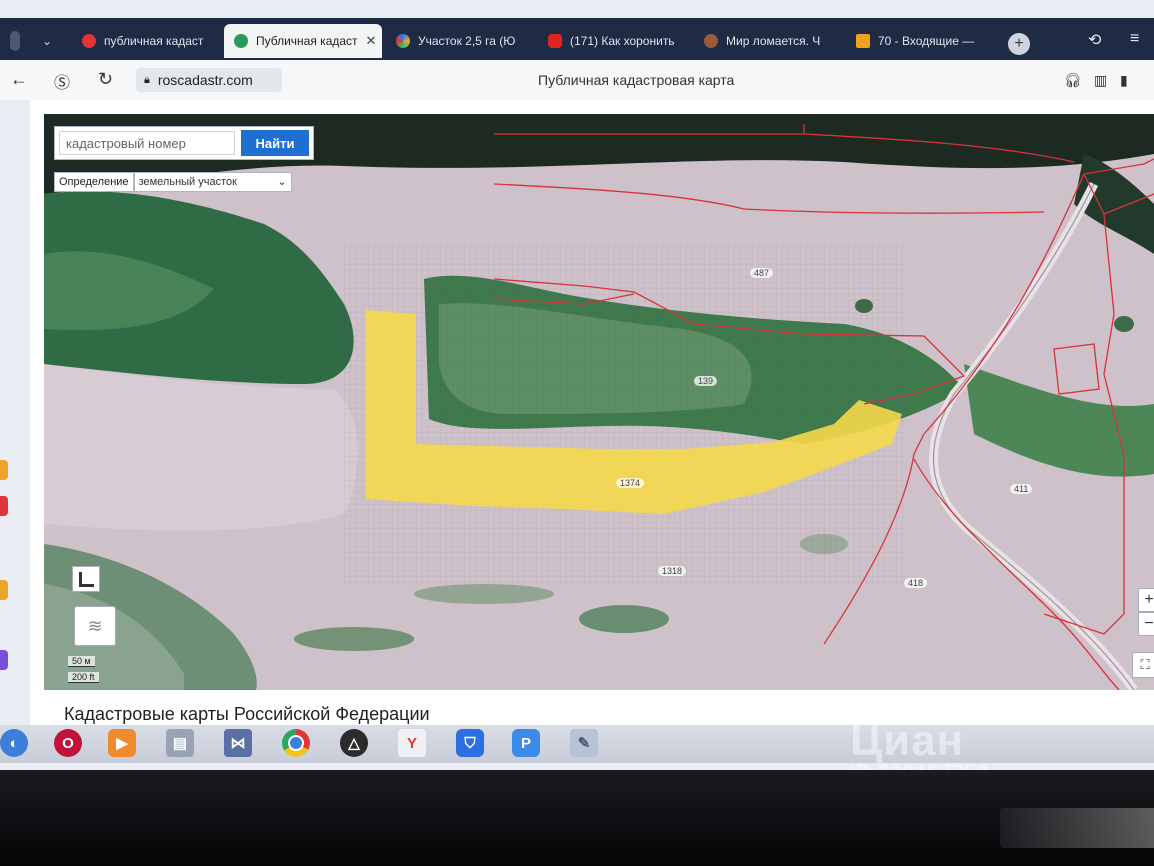 The height and width of the screenshot is (866, 1154). I want to click on tab-4: (171) Как хоронить, so click(613, 41).